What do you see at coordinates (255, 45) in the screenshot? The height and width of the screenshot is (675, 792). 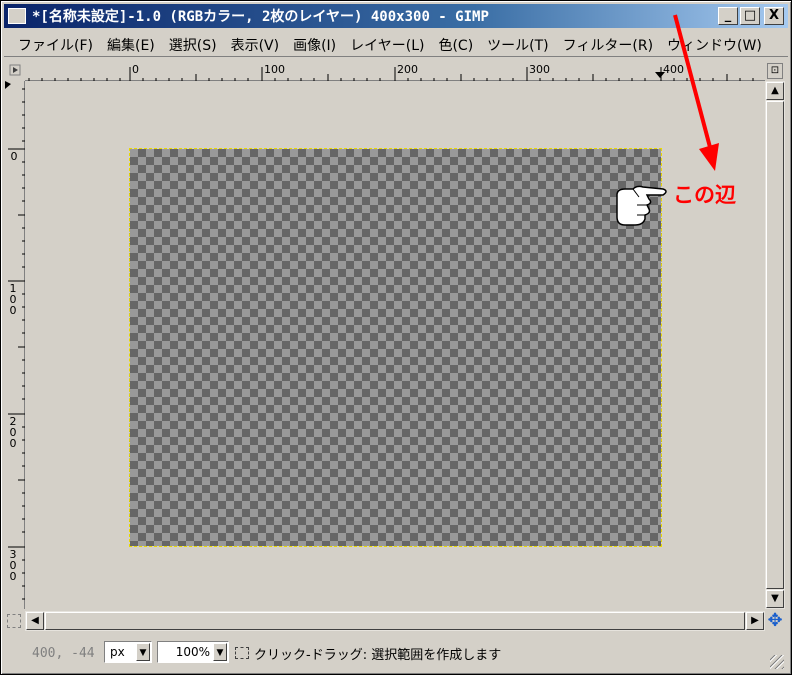 I see `menu-view: 表示(V)` at bounding box center [255, 45].